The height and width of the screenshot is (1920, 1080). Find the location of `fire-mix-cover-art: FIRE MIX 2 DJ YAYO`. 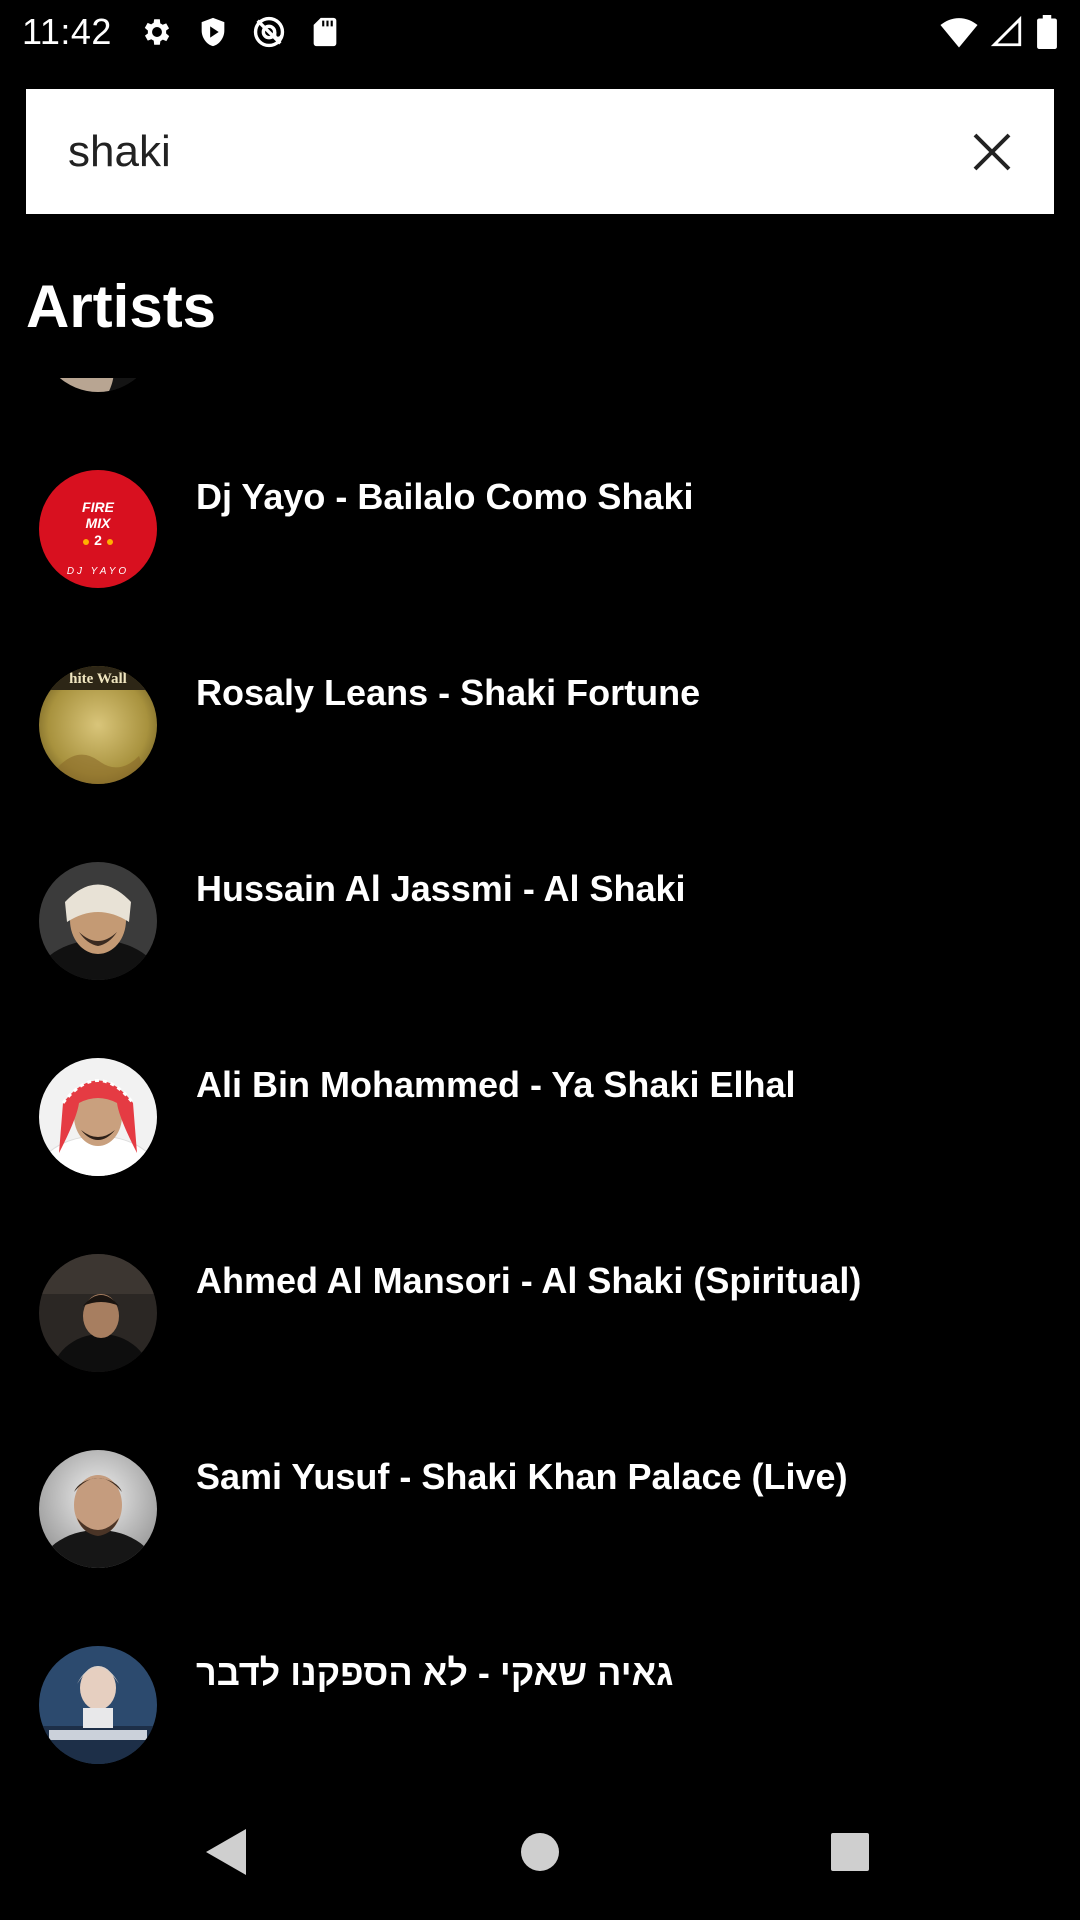

fire-mix-cover-art: FIRE MIX 2 DJ YAYO is located at coordinates (98, 529).